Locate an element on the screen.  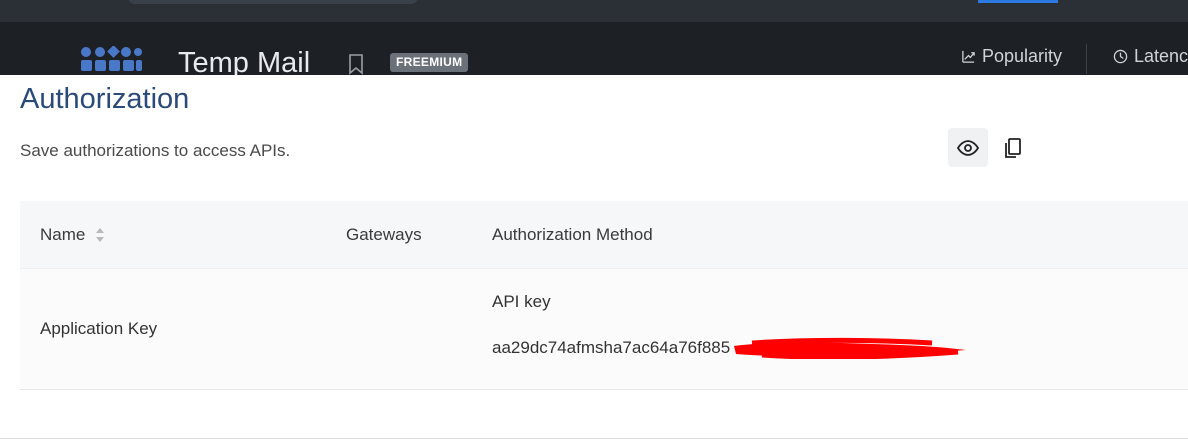
authorization-method-type: API key is located at coordinates (521, 301).